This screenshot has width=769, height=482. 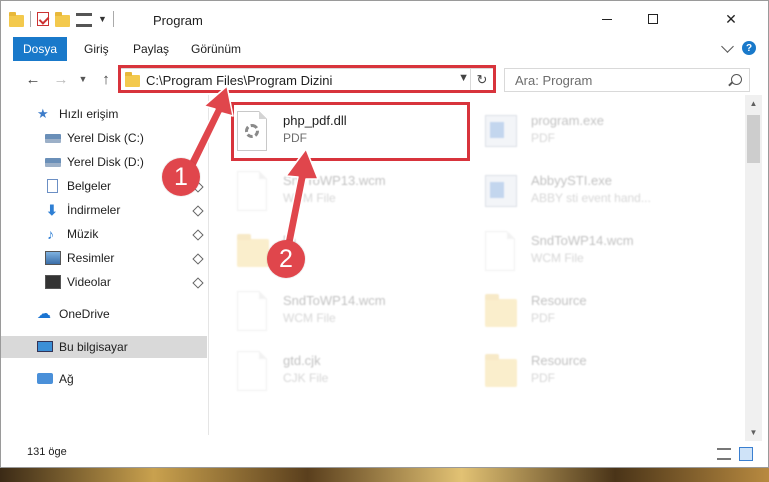 What do you see at coordinates (181, 177) in the screenshot?
I see `step-1-badge: 1` at bounding box center [181, 177].